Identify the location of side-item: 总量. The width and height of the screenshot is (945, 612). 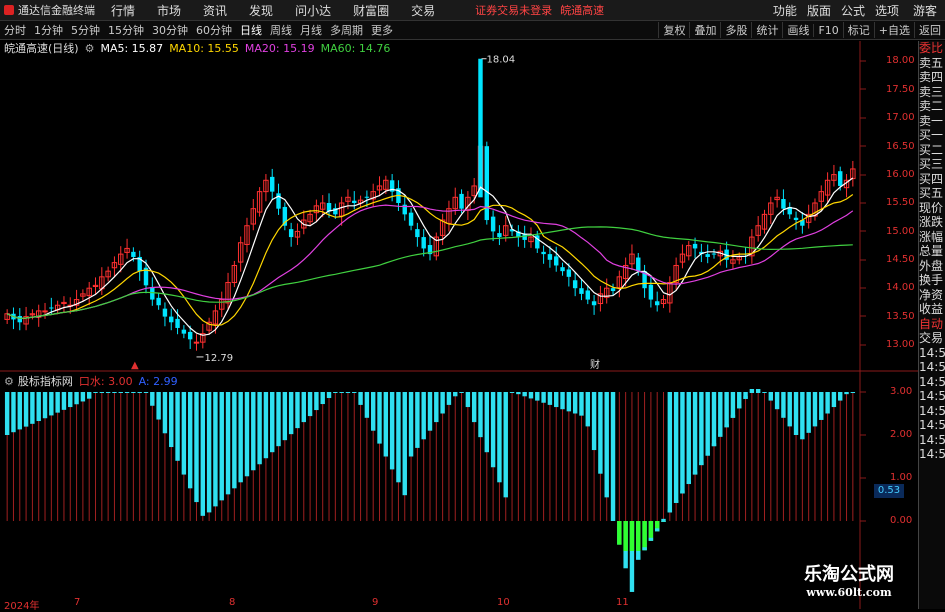
(931, 251).